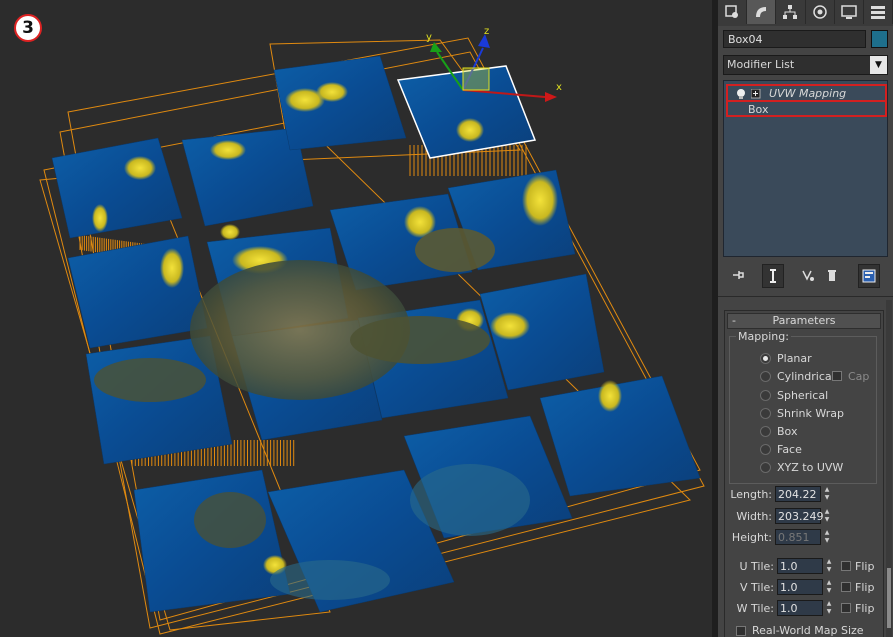 Image resolution: width=893 pixels, height=637 pixels. What do you see at coordinates (559, 87) in the screenshot?
I see `x-axis-label: x` at bounding box center [559, 87].